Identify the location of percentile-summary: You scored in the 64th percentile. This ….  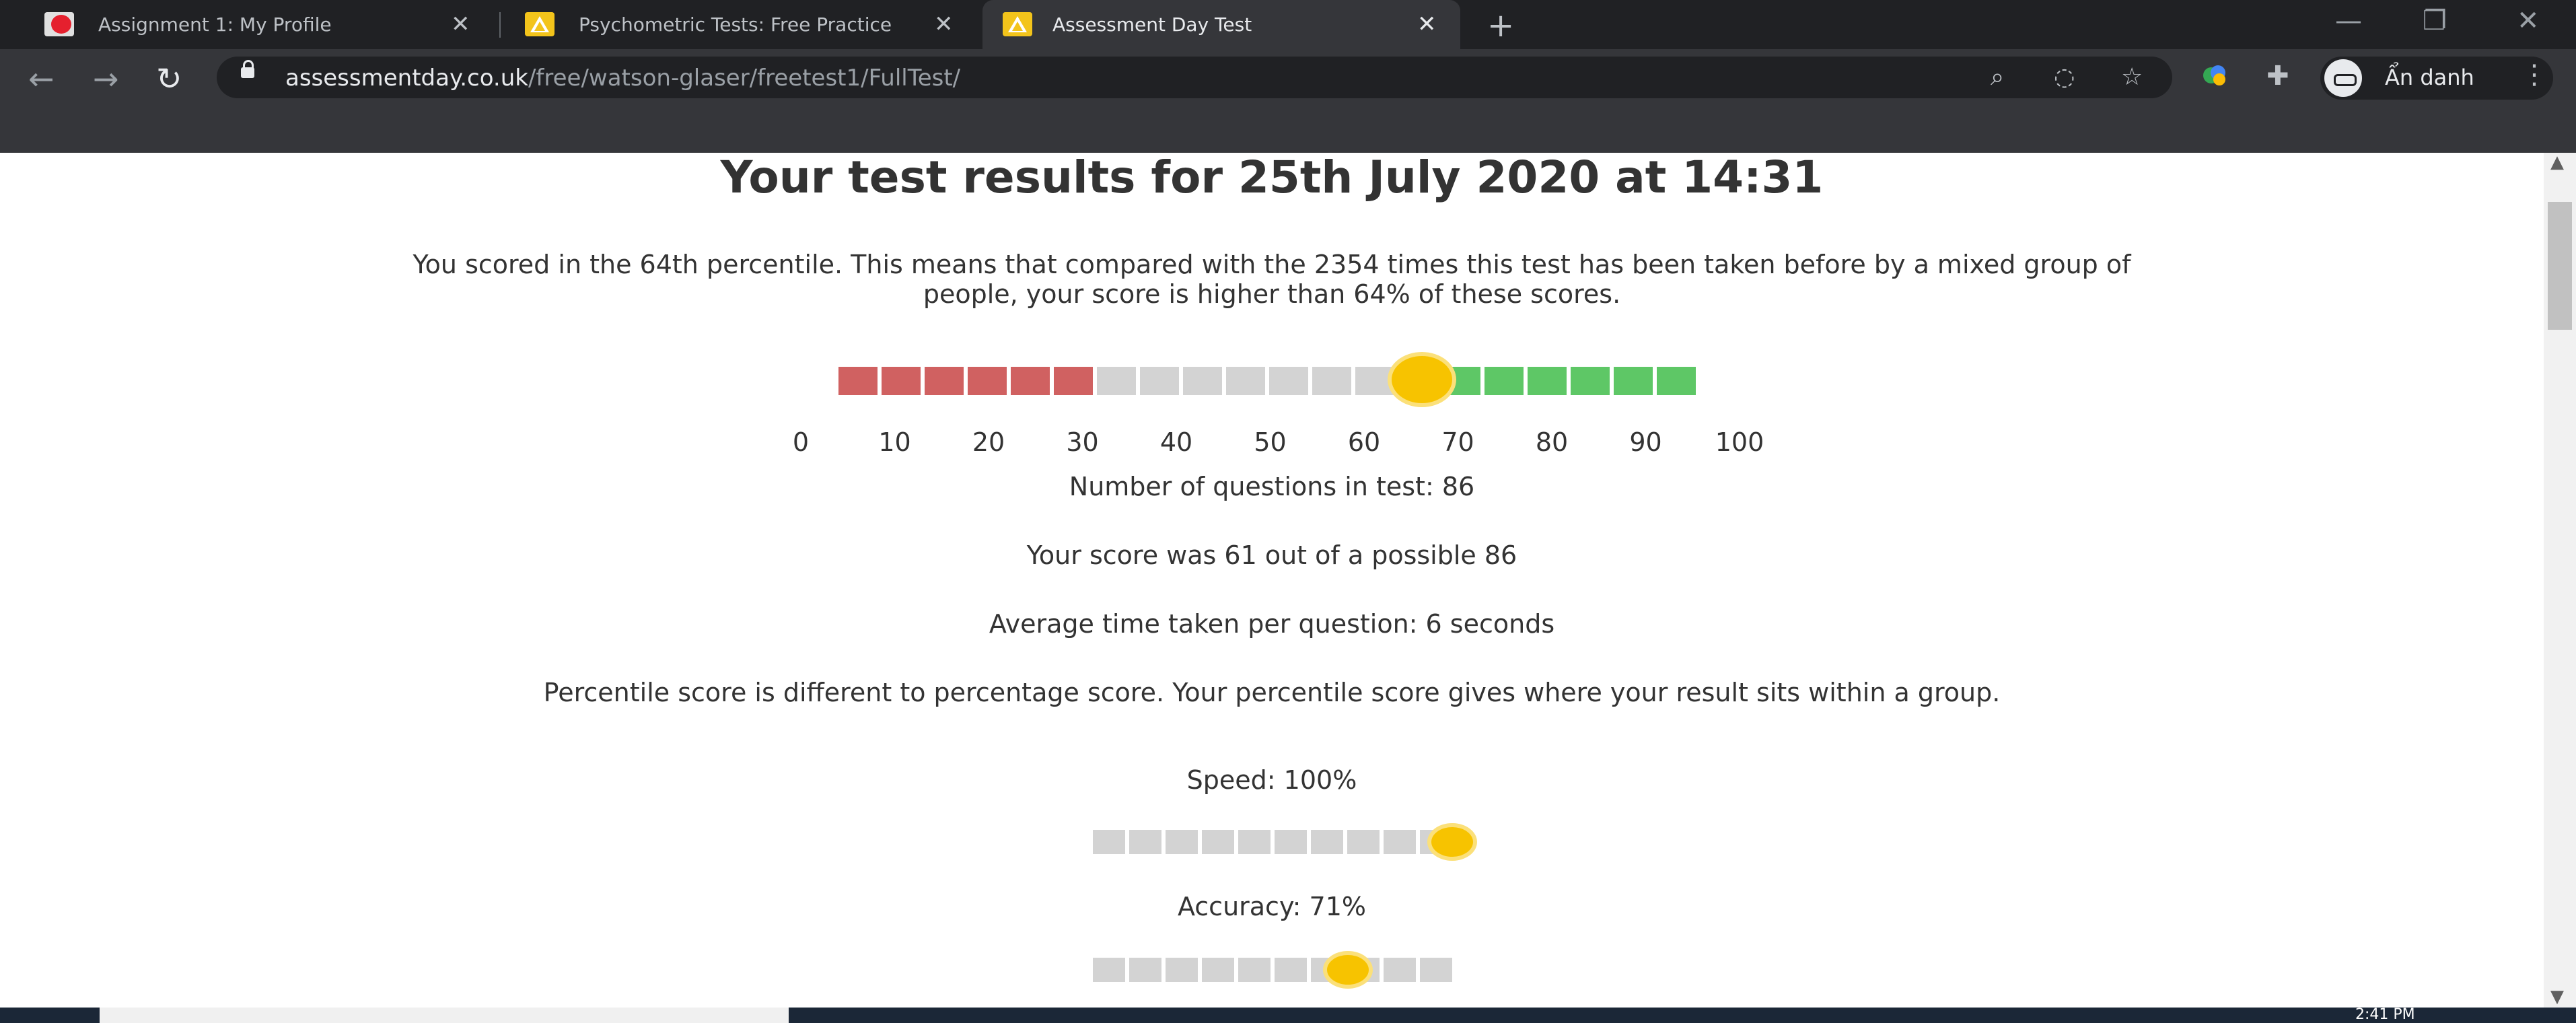
(1272, 279).